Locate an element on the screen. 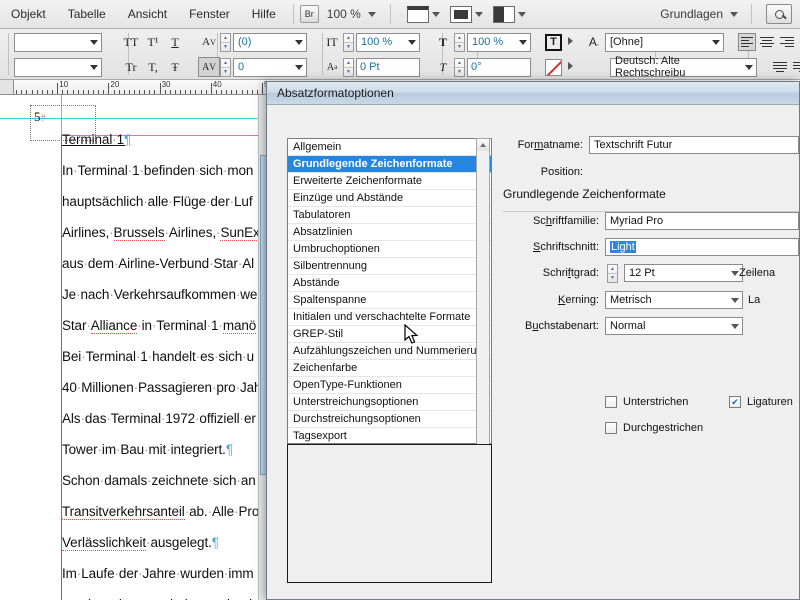 This screenshot has width=800, height=600. font-size-stepper: ▲ ▼ is located at coordinates (612, 273).